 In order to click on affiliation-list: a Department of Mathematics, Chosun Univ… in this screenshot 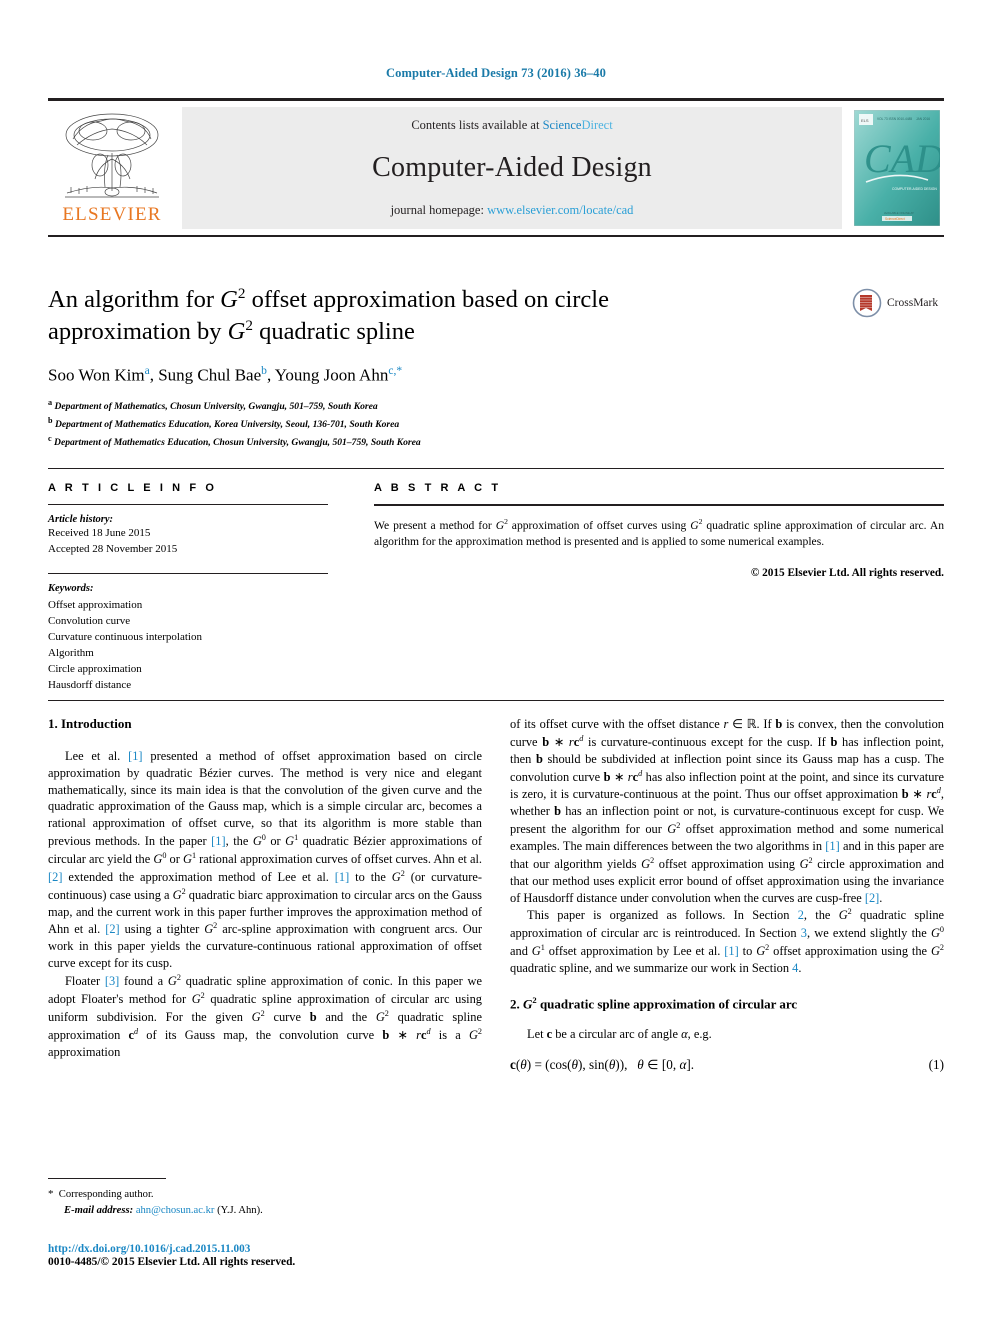, I will do `click(388, 424)`.